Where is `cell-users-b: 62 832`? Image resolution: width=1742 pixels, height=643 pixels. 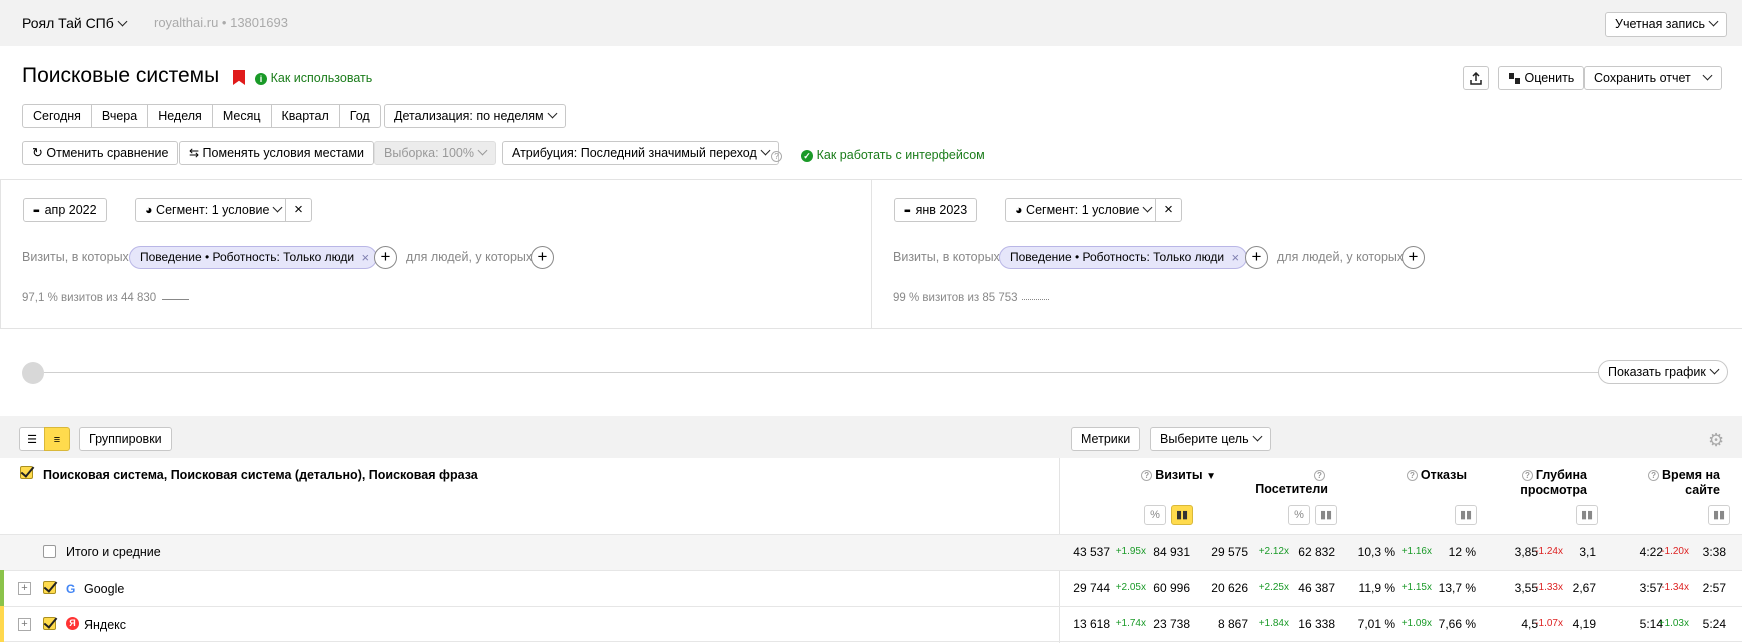
cell-users-b: 62 832 is located at coordinates (1316, 552).